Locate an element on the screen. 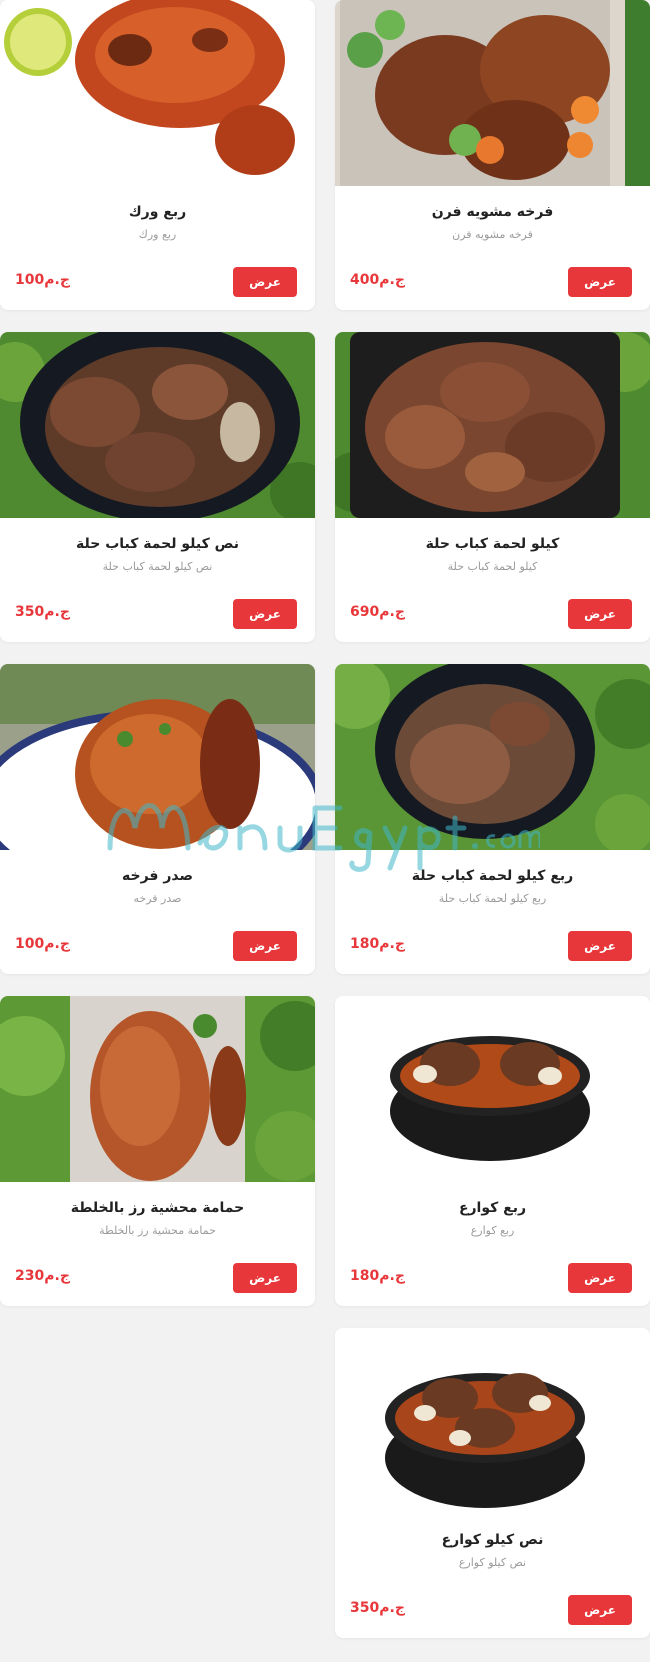  item-description: ربع كوارع is located at coordinates (492, 1230).